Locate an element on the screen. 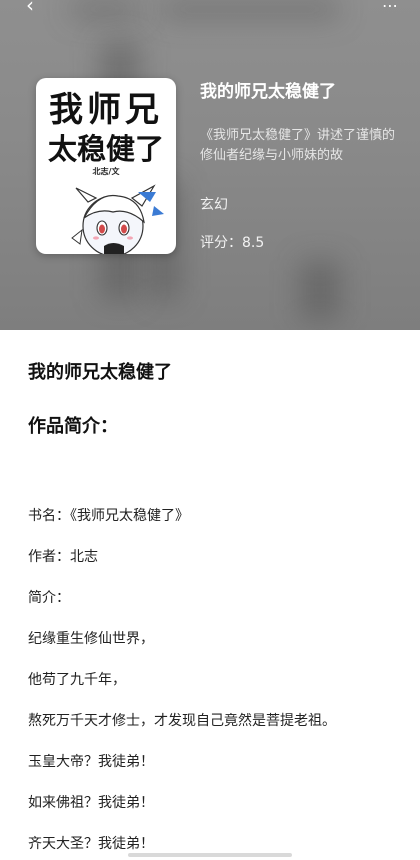  intro-line: 纪缘重生修仙世界， is located at coordinates (91, 639).